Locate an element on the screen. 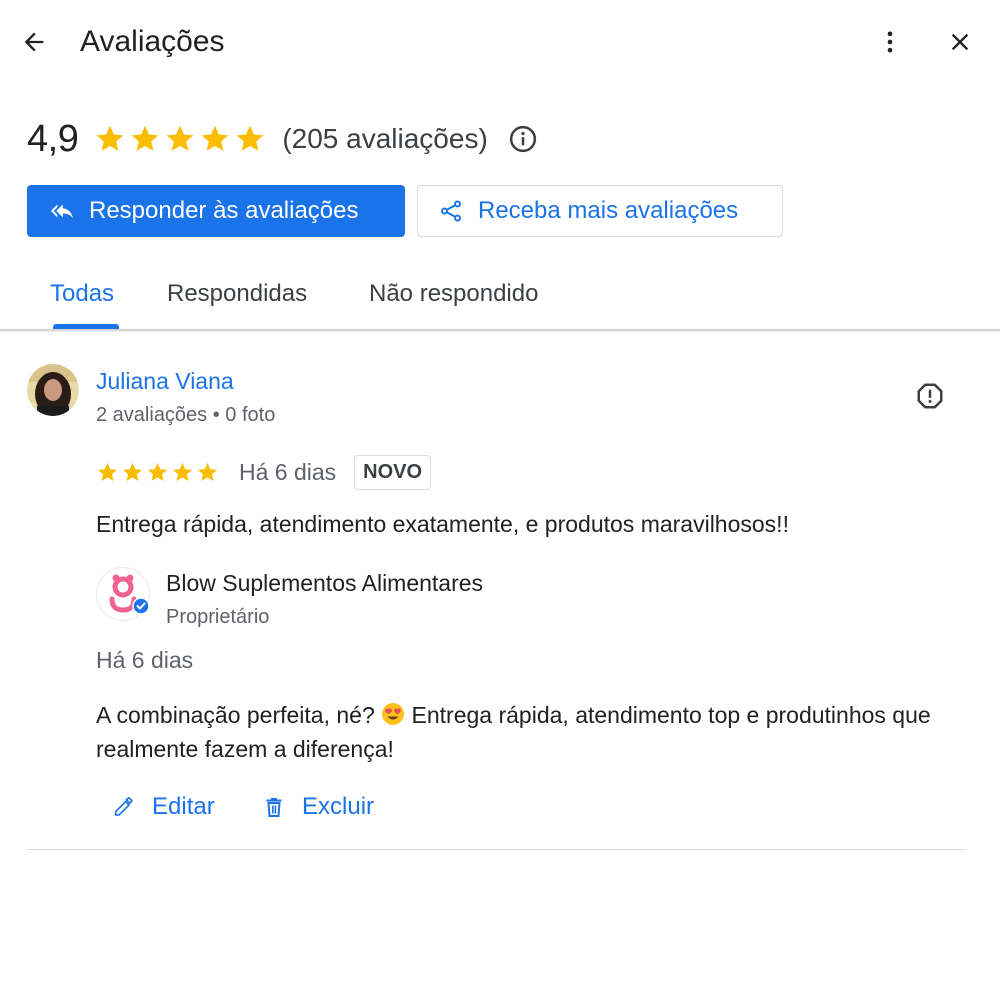 Image resolution: width=1000 pixels, height=1000 pixels. owner-logo is located at coordinates (123, 594).